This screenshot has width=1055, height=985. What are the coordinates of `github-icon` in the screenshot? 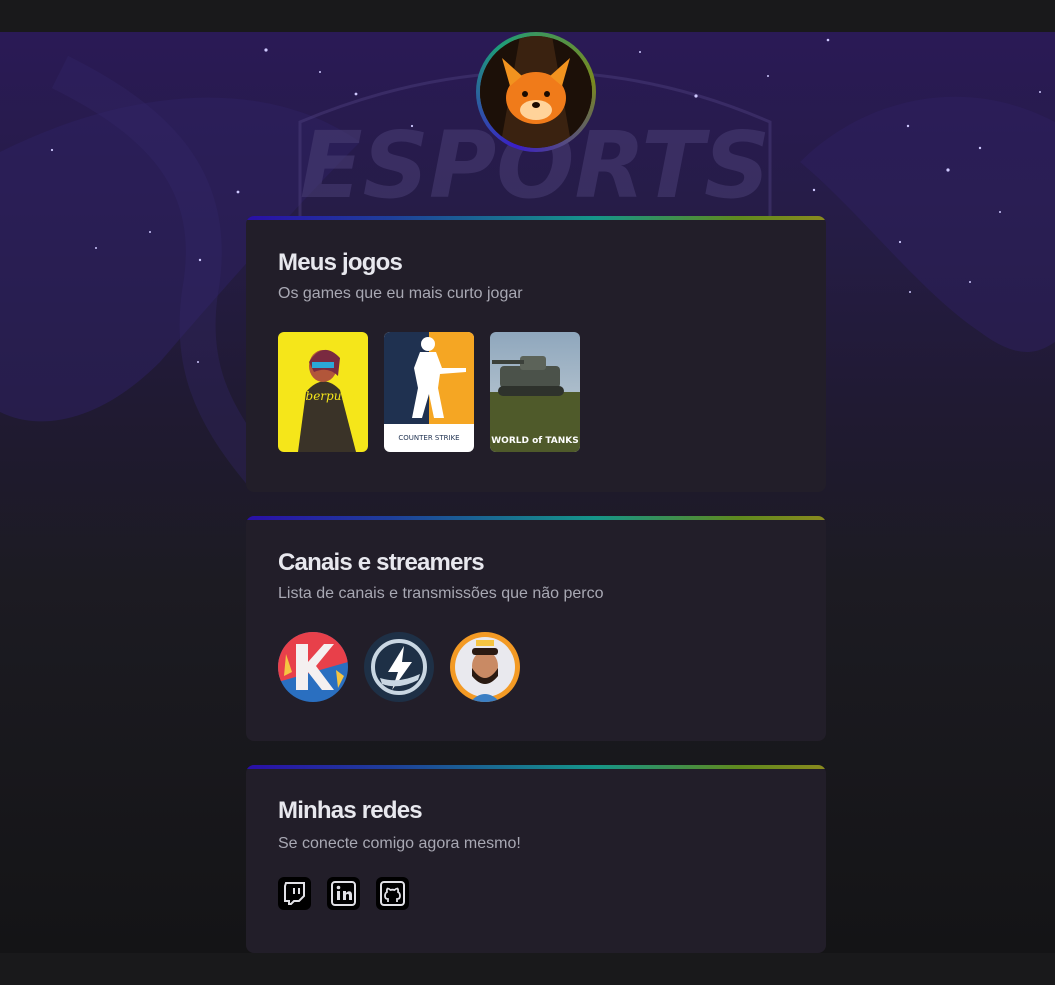 It's located at (392, 893).